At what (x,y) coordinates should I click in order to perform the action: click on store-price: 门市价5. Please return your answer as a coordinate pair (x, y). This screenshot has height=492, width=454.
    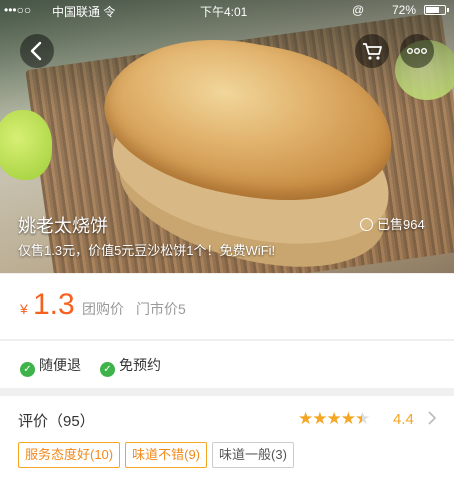
    Looking at the image, I should click on (161, 309).